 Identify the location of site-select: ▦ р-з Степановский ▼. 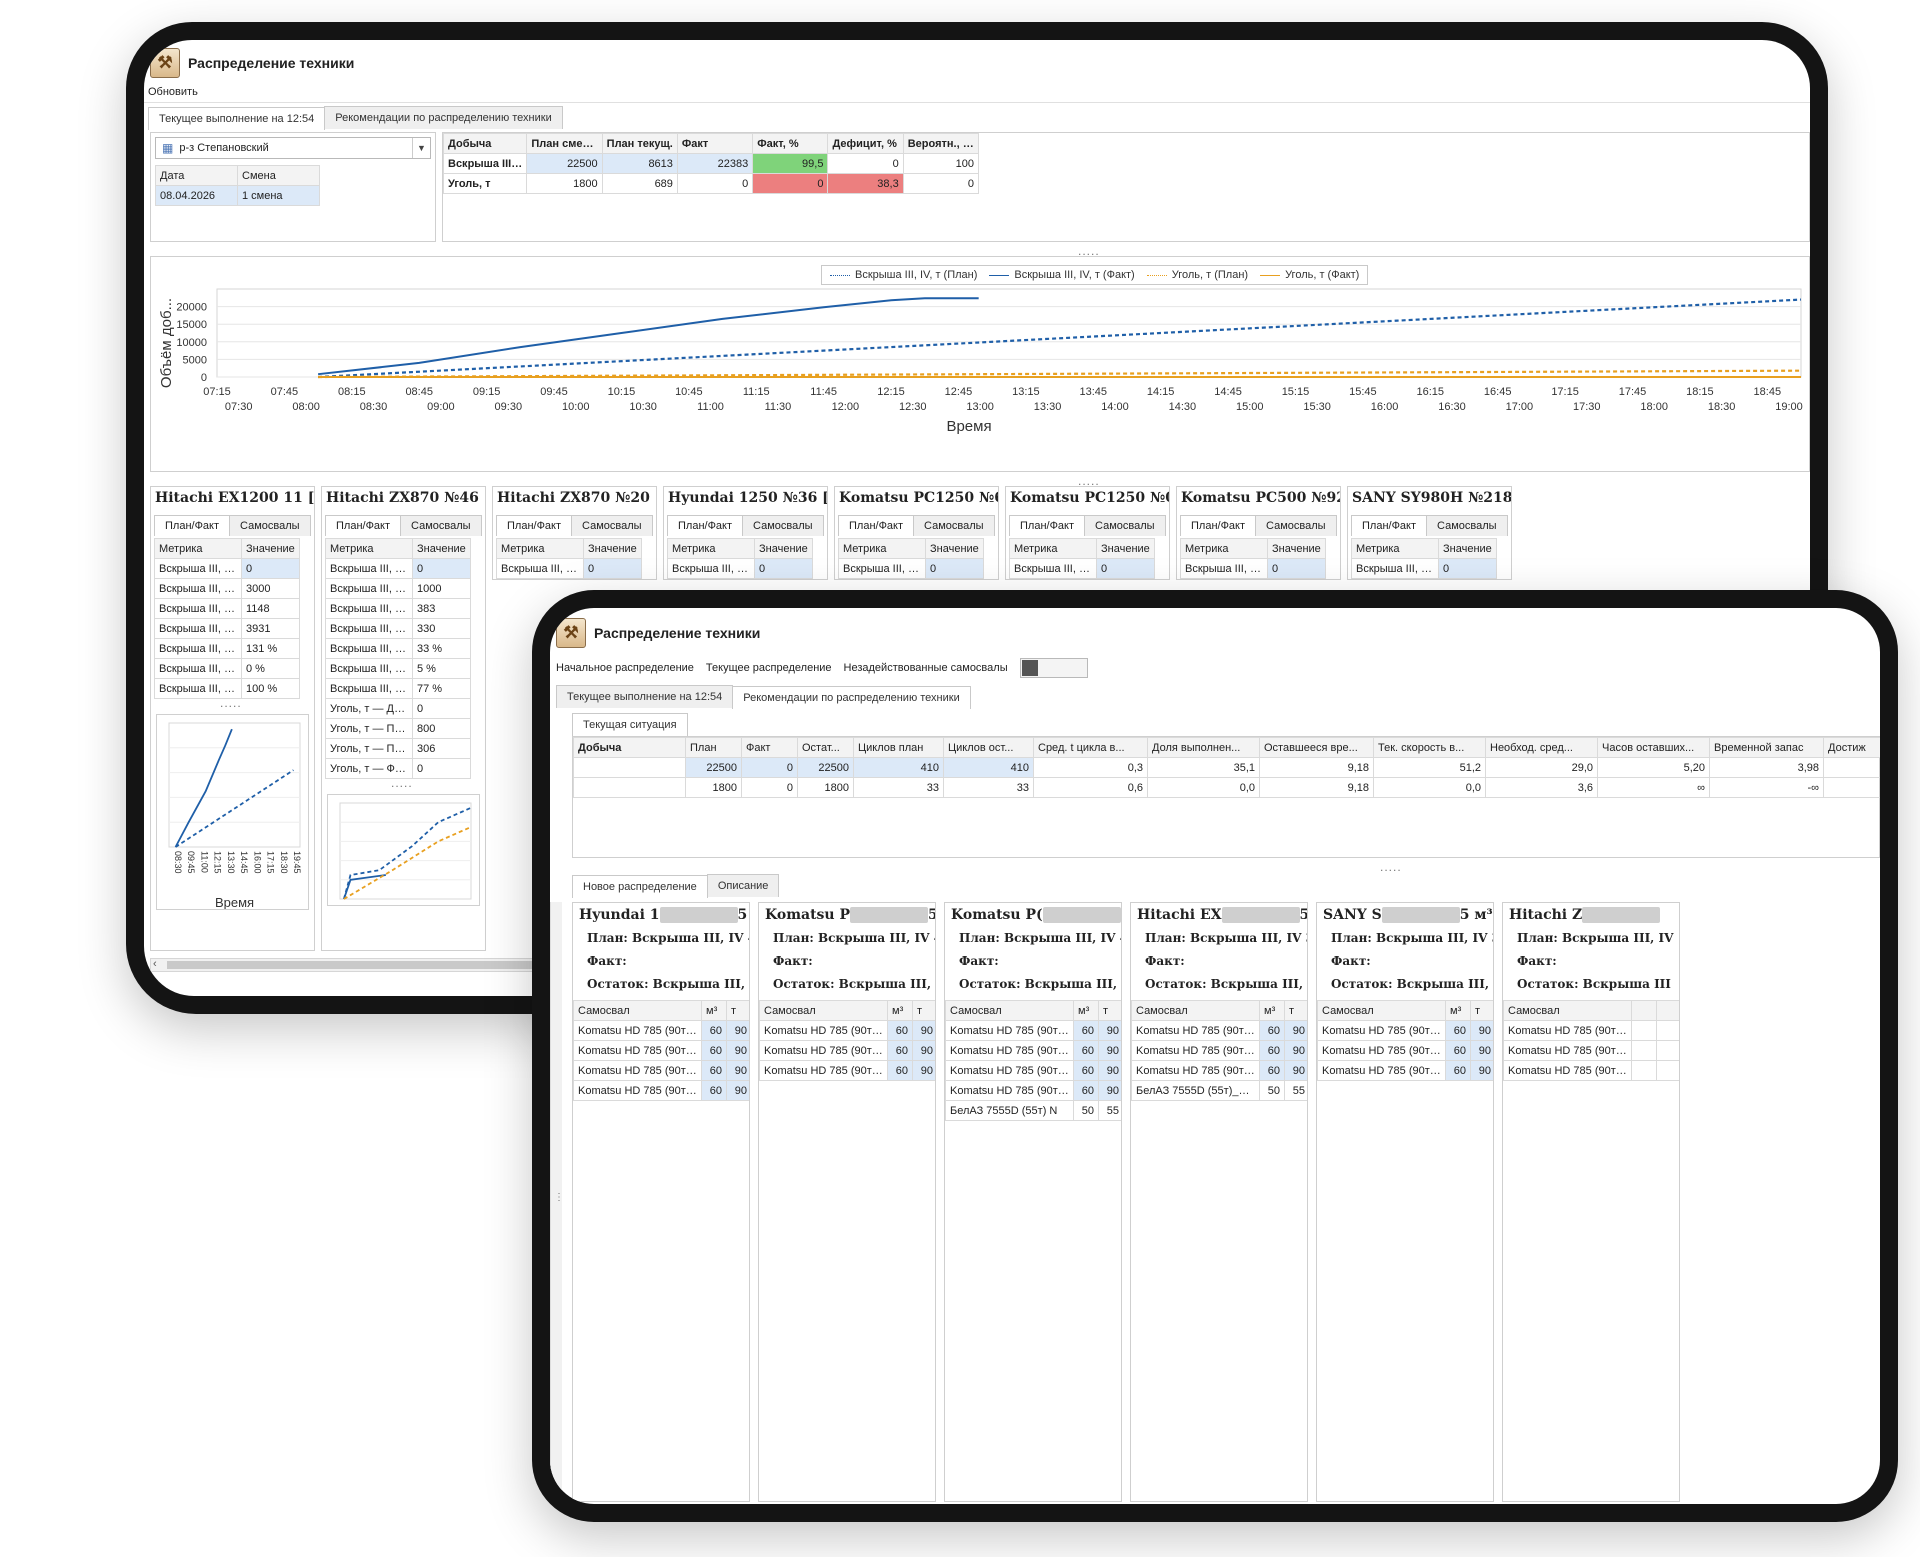
(293, 148).